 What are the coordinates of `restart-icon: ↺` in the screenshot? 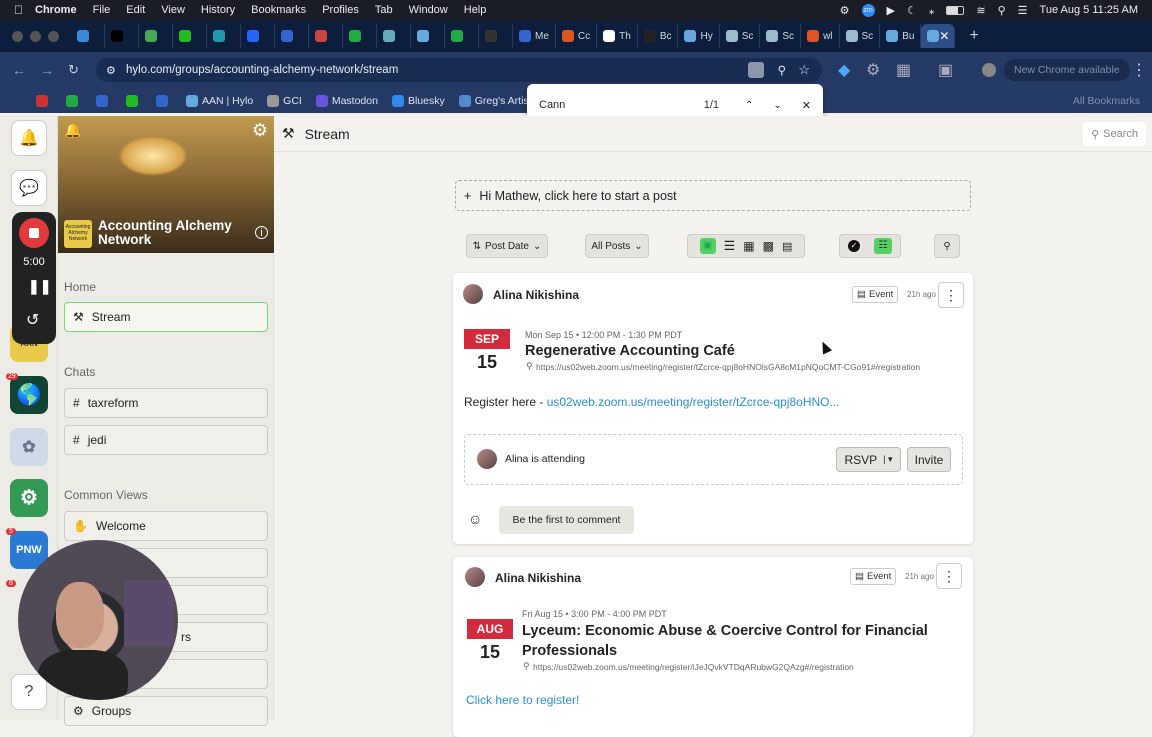 It's located at (32, 320).